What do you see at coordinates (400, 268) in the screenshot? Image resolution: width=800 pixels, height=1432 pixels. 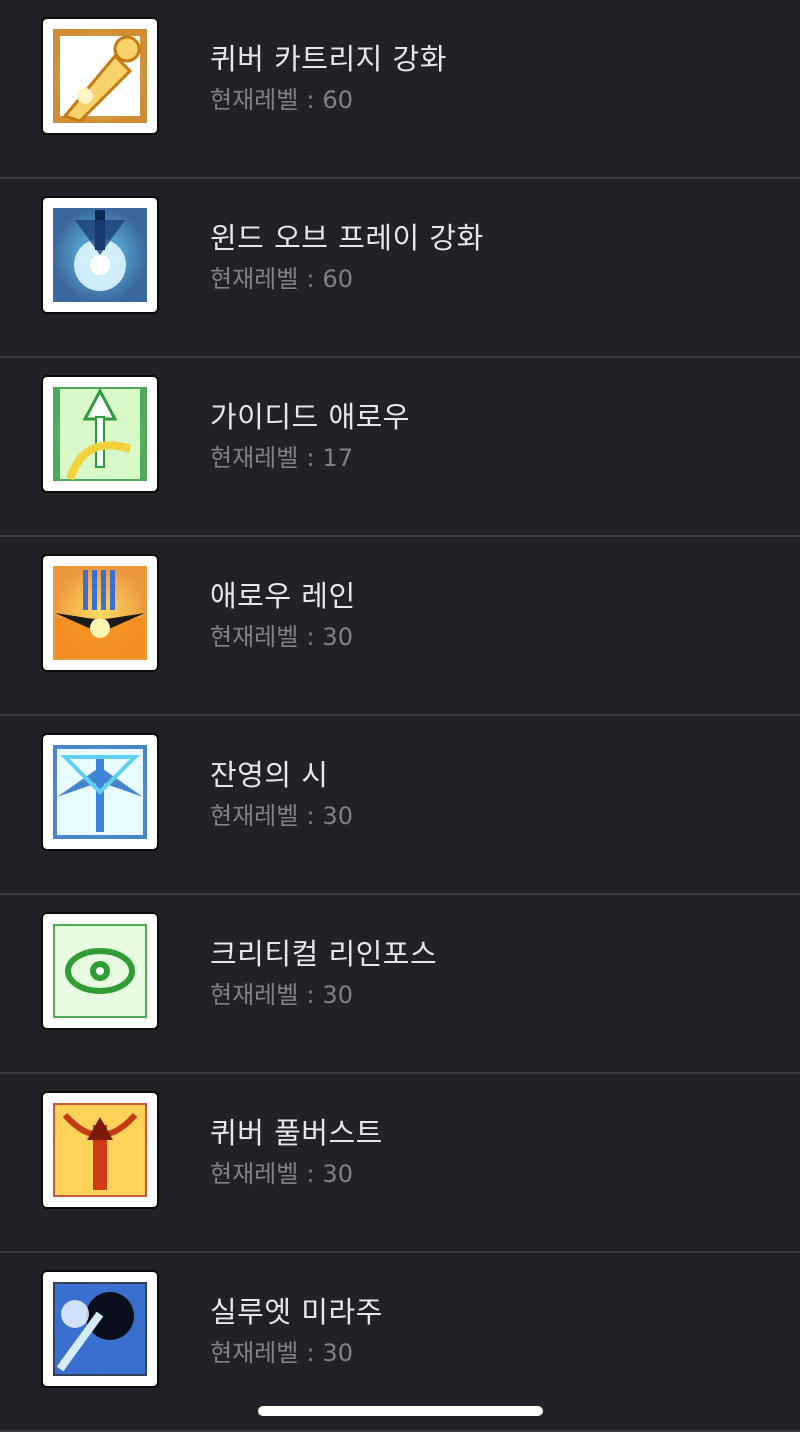 I see `skill-row: 윈드 오브 프레이 강화현재레벨:60` at bounding box center [400, 268].